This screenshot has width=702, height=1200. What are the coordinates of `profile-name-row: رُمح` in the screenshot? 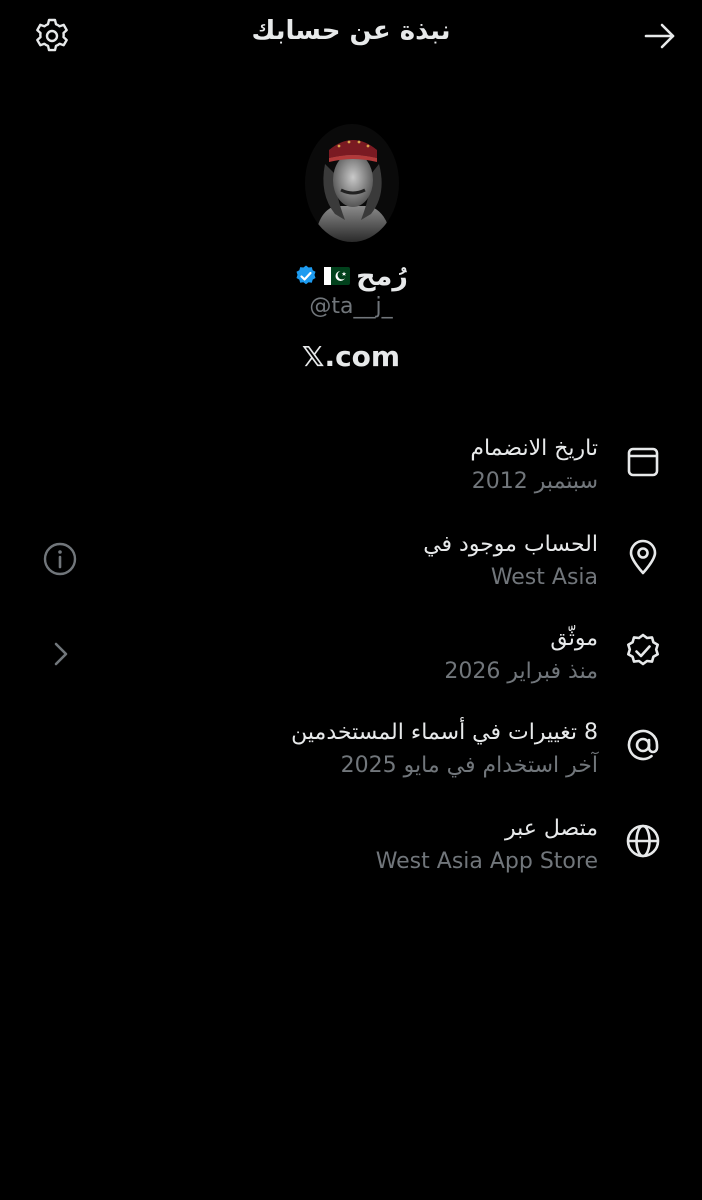 It's located at (351, 276).